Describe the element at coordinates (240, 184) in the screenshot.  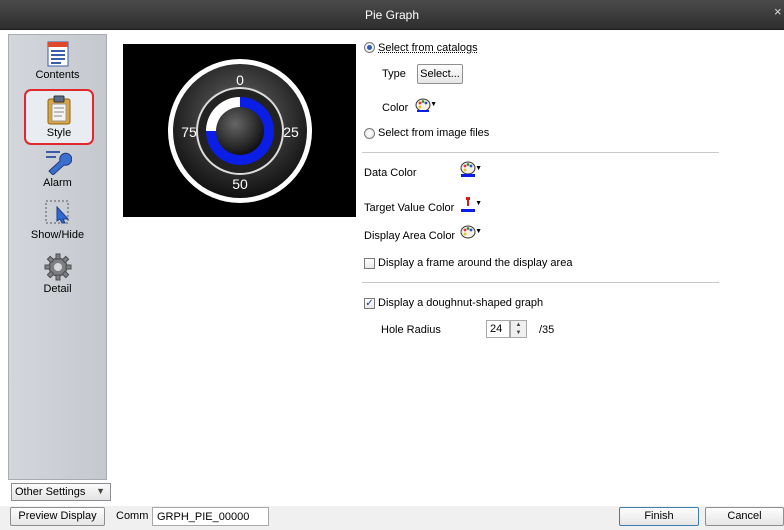
I see `tick-label-bottom: 50` at that location.